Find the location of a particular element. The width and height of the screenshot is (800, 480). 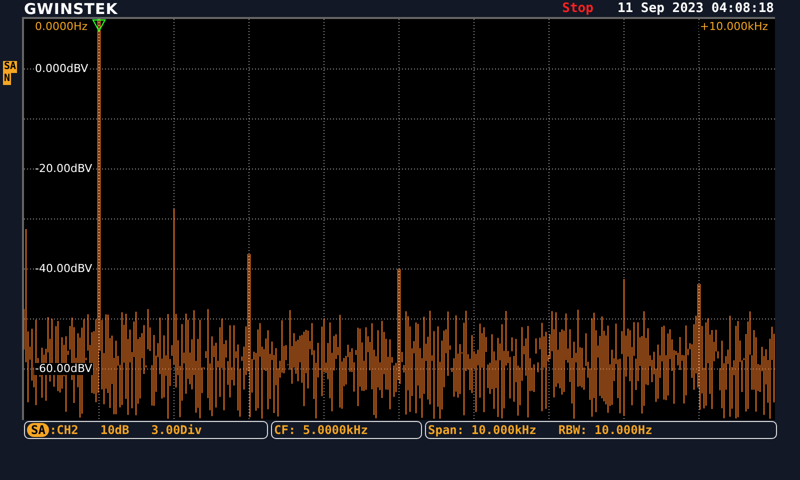

date-time: 11 Sep 2023 04:08:18 is located at coordinates (695, 8).